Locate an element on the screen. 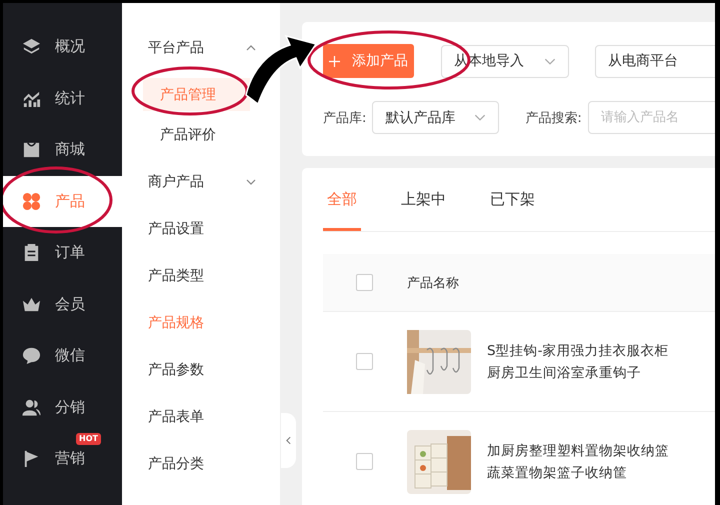  nav-label: 商城 is located at coordinates (70, 150).